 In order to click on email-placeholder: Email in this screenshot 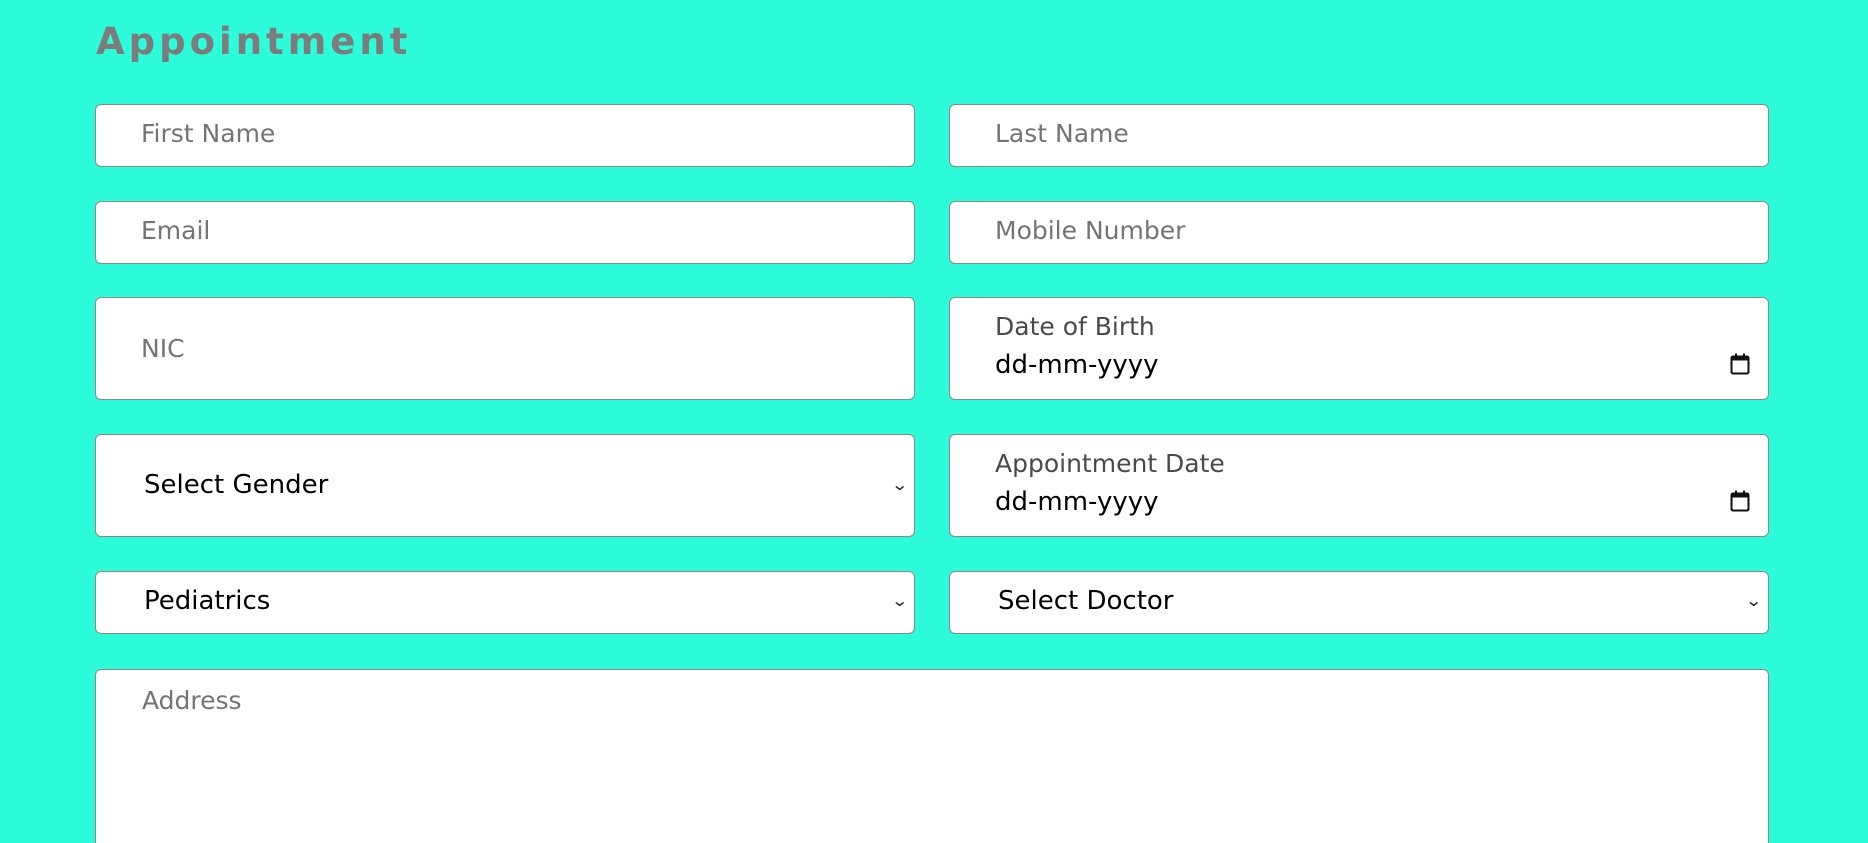, I will do `click(176, 230)`.